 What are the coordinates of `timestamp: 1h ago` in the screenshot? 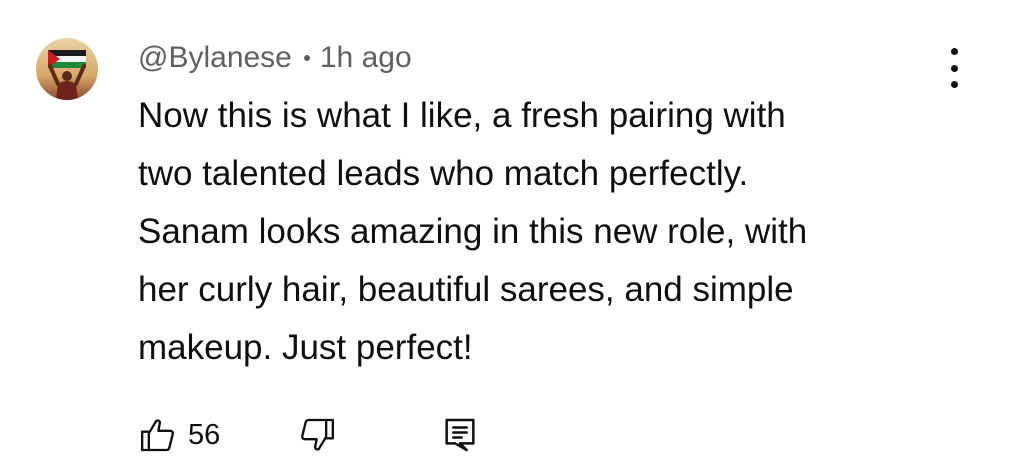 It's located at (366, 58).